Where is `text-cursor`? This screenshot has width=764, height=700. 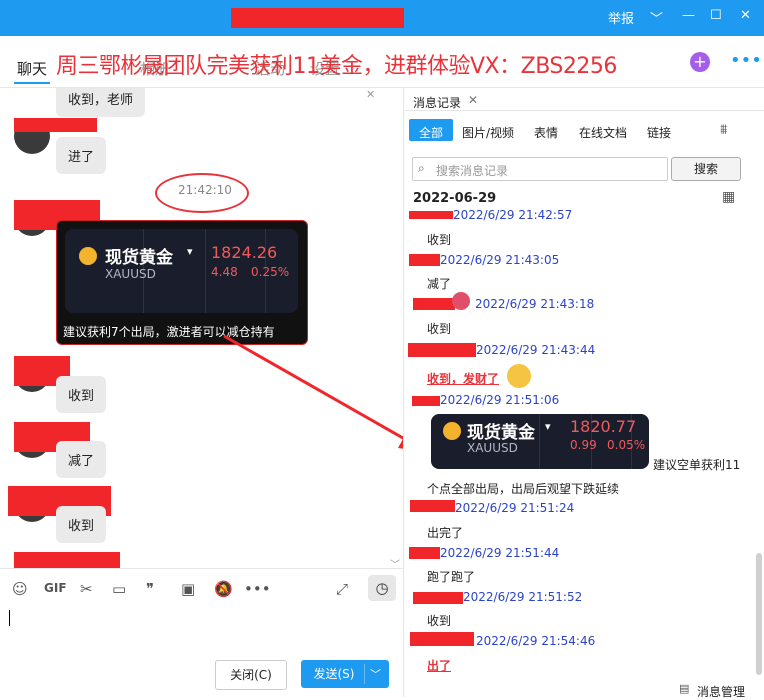
text-cursor is located at coordinates (9, 618).